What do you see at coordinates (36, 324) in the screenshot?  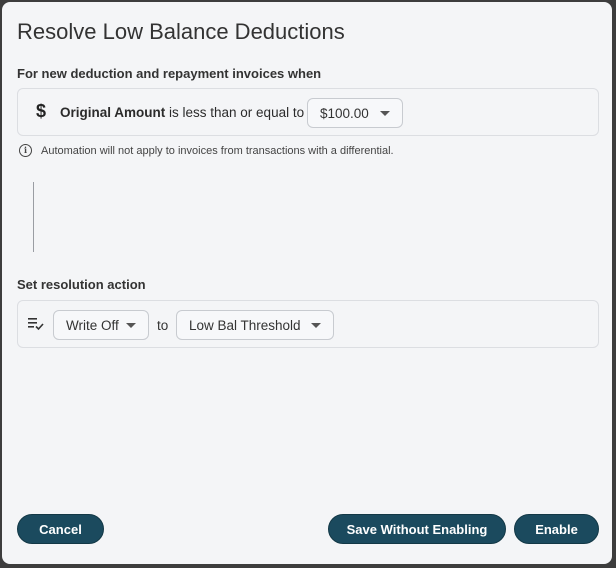 I see `list-check-icon` at bounding box center [36, 324].